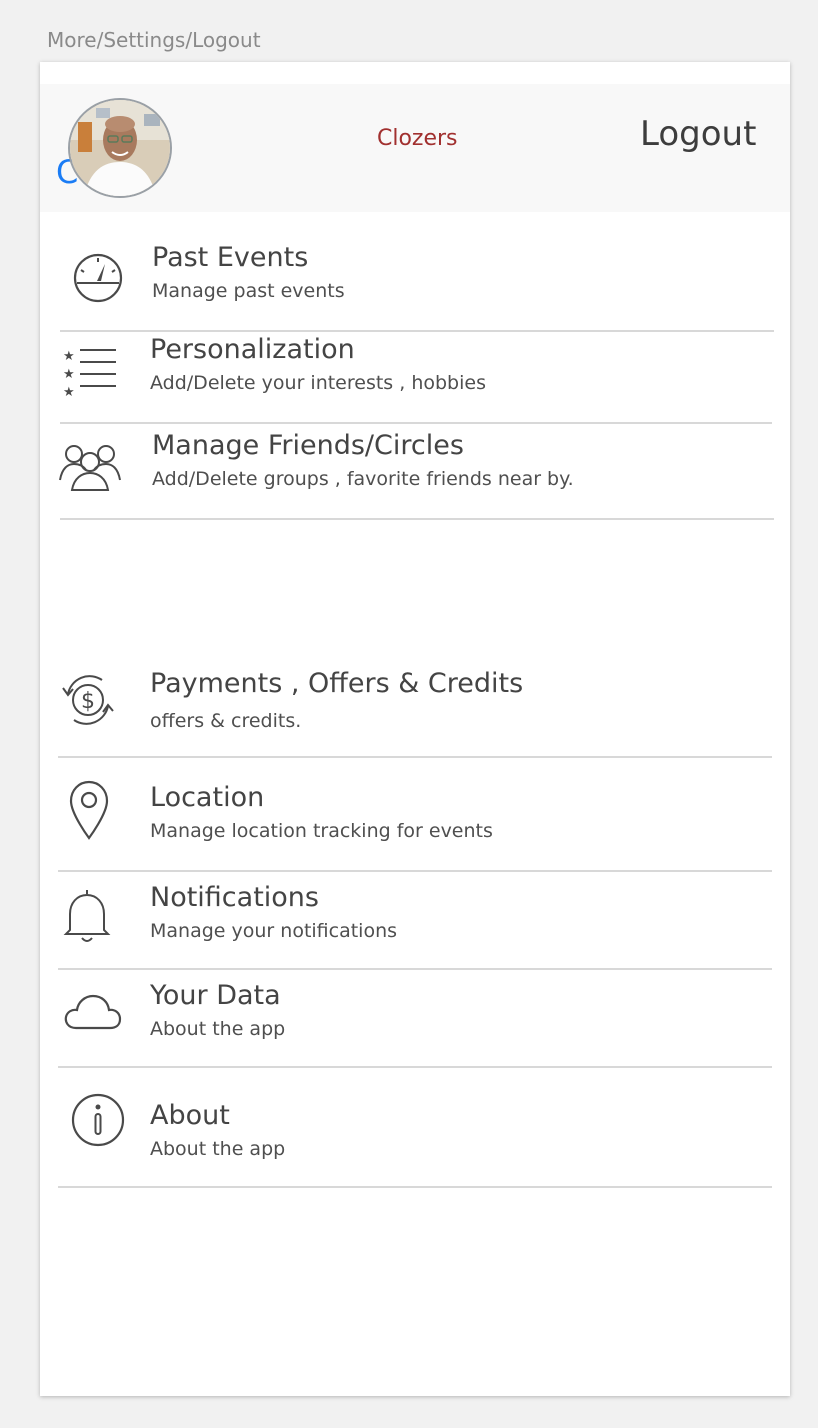  Describe the element at coordinates (415, 276) in the screenshot. I see `menu-item-past-events: Past Events Manage past events` at that location.